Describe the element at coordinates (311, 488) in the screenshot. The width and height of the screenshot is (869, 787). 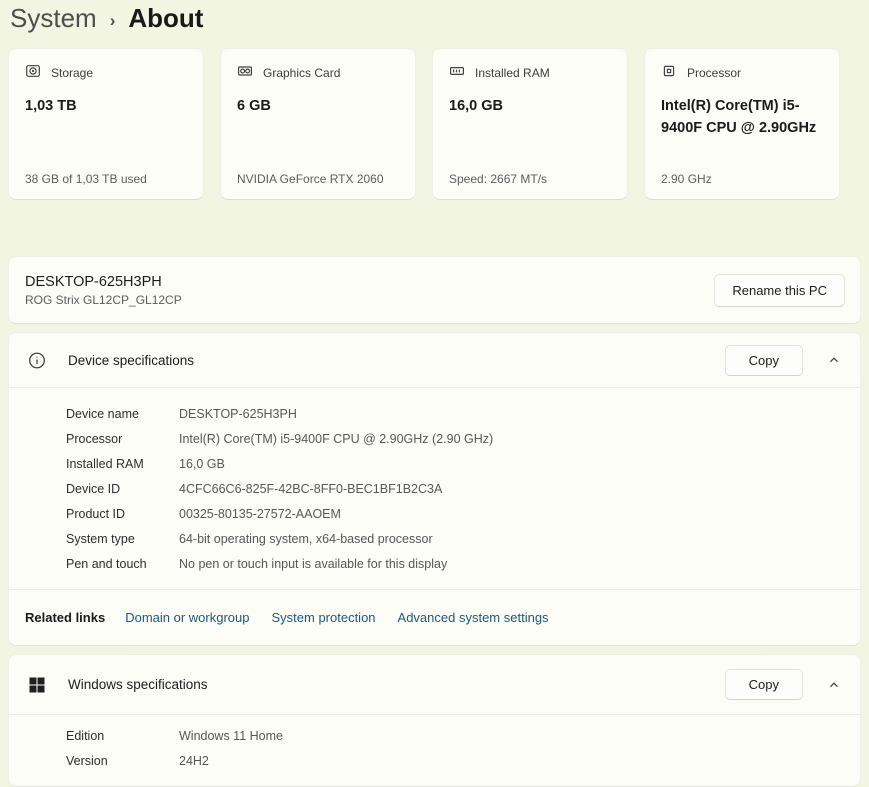
I see `spec-value: 4CFC66C6-825F-42BC-8FF0-BEC1BF1B2C3A` at that location.